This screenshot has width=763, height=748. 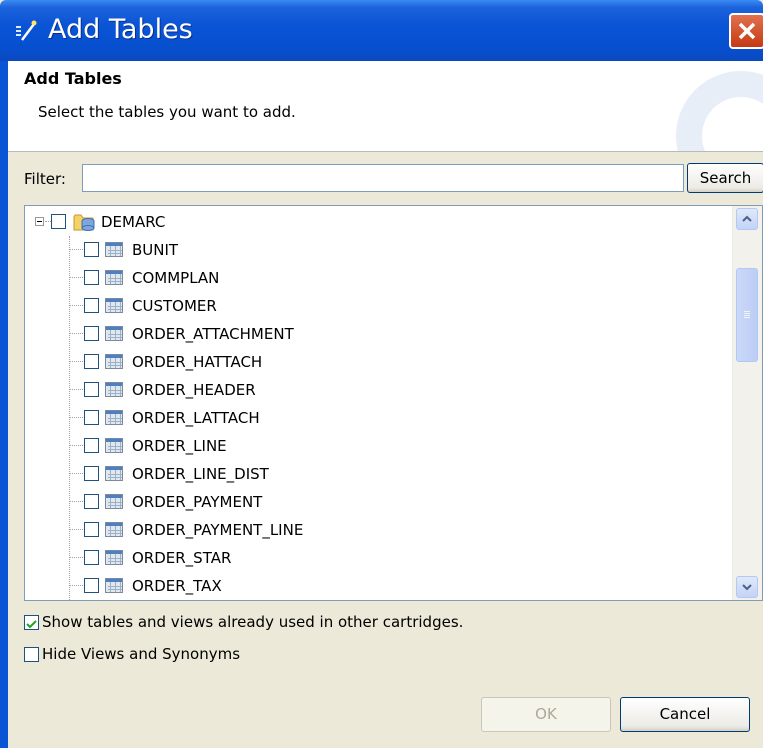 I want to click on table-row: ORDER_PAYMENT, so click(x=375, y=502).